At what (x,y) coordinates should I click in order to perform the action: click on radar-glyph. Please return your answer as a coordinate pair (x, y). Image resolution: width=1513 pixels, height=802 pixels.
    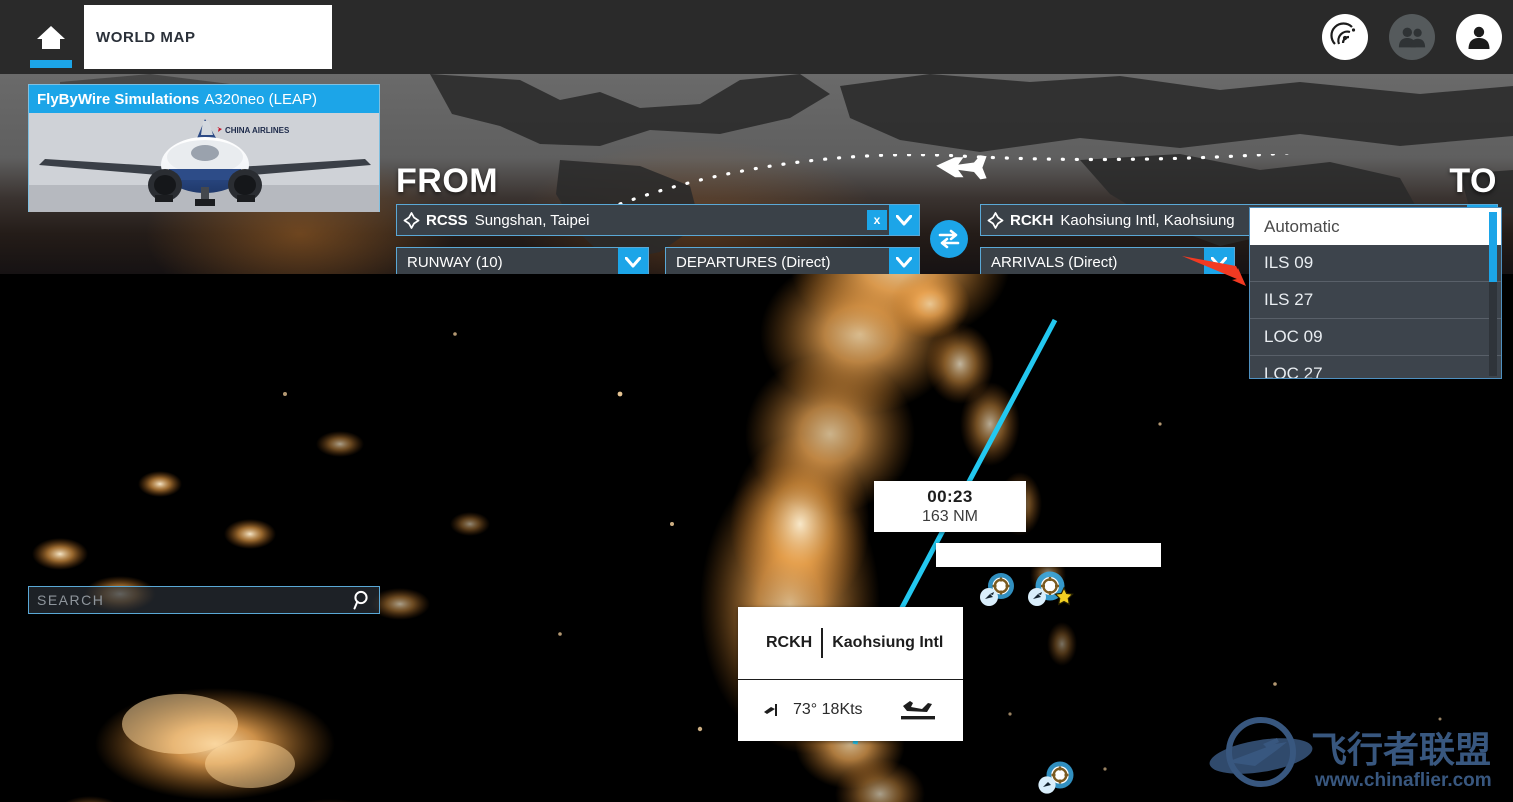
    Looking at the image, I should click on (1343, 33).